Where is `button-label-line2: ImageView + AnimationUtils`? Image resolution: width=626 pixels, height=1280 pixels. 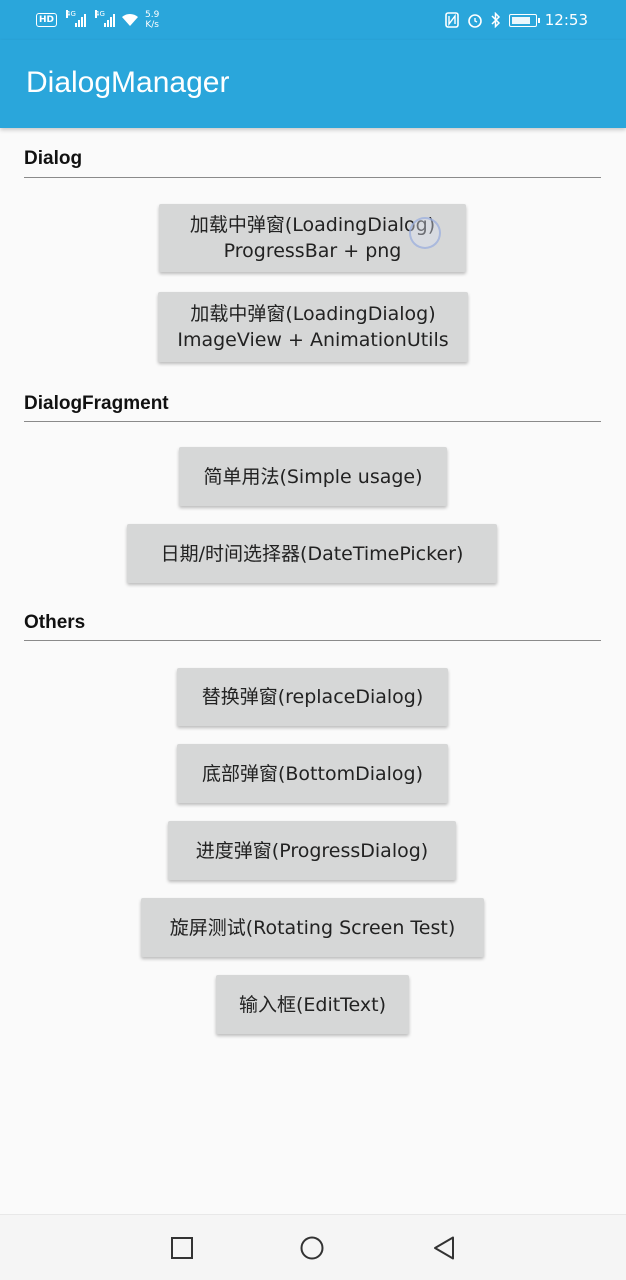 button-label-line2: ImageView + AnimationUtils is located at coordinates (313, 340).